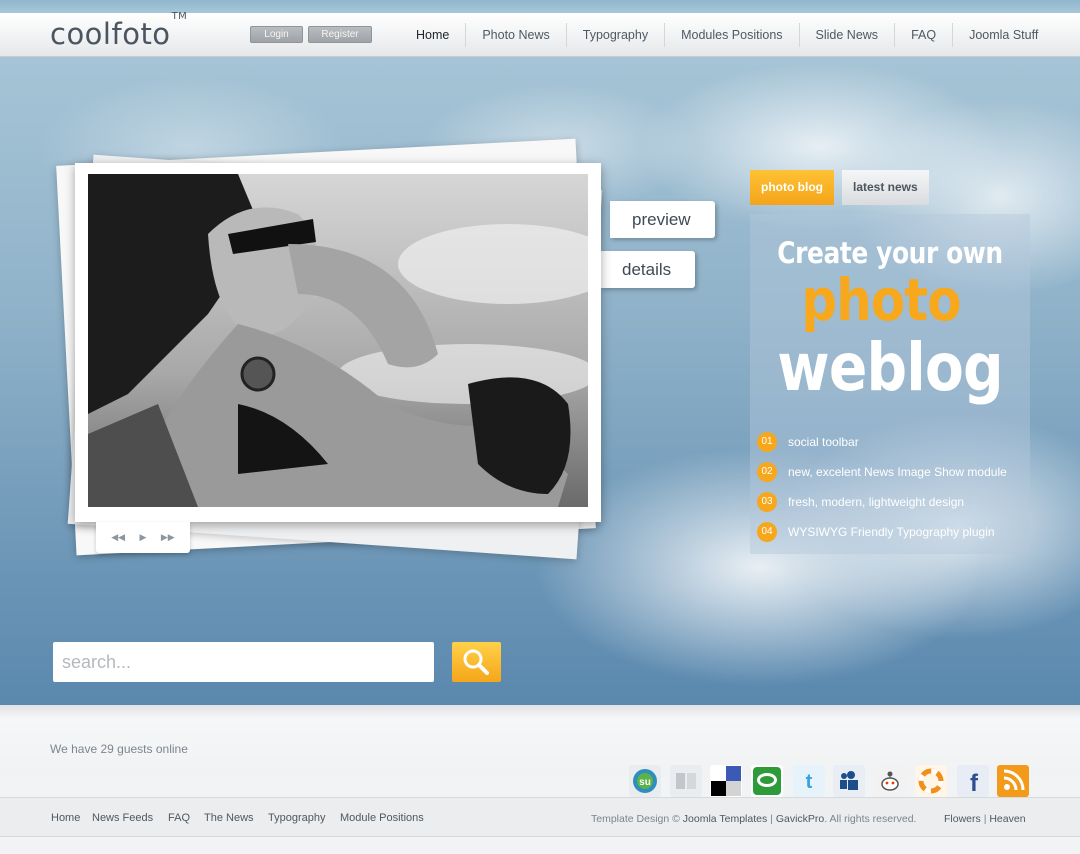 This screenshot has height=854, width=1080. Describe the element at coordinates (726, 781) in the screenshot. I see `delicious-icon` at that location.